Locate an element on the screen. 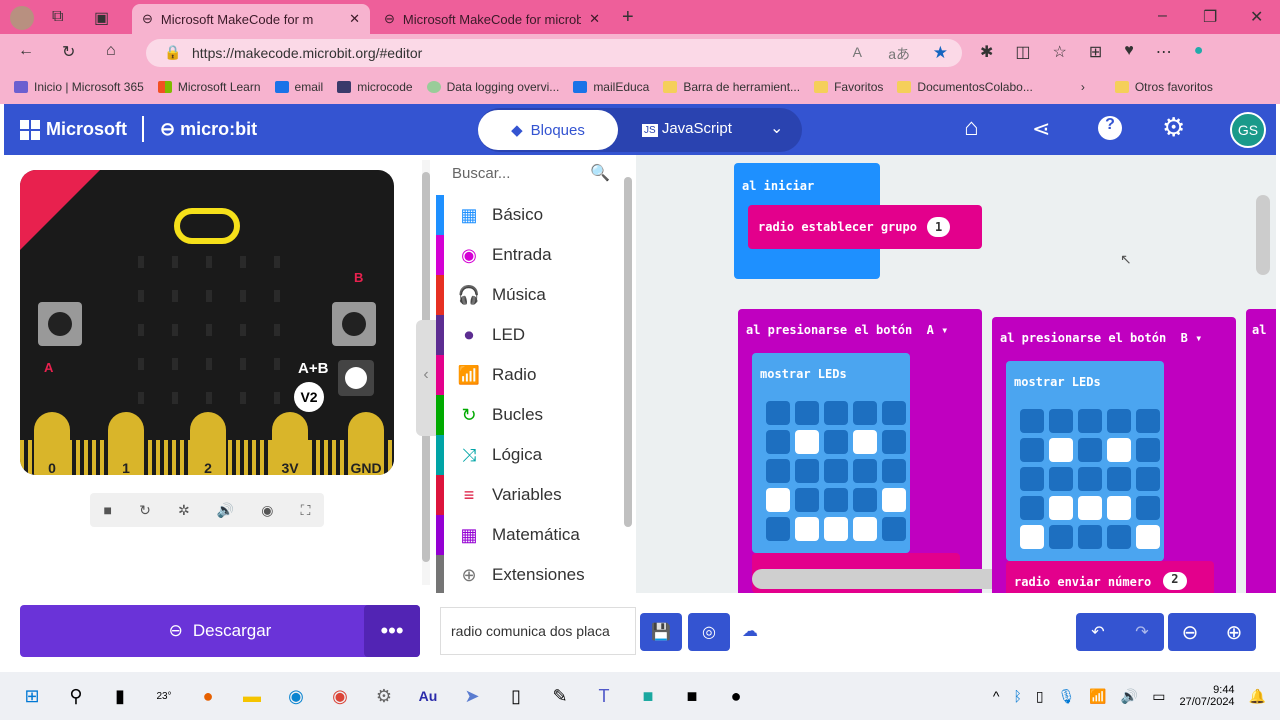 Image resolution: width=1280 pixels, height=720 pixels. stop-icon: ■ is located at coordinates (108, 510).